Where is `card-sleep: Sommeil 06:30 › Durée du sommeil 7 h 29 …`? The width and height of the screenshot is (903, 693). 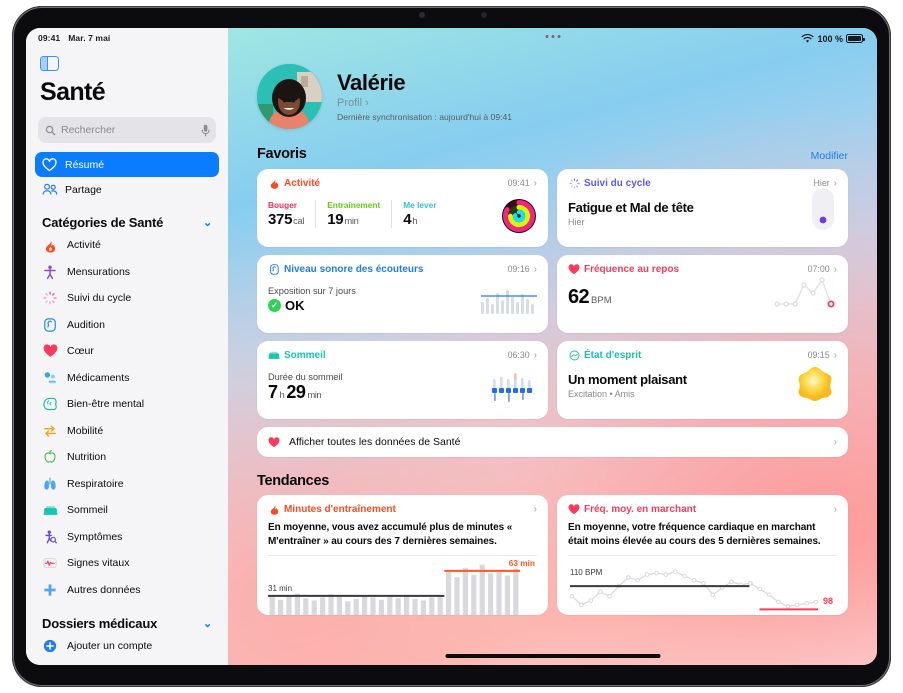
card-sleep: Sommeil 06:30 › Durée du sommeil 7 h 29 … is located at coordinates (402, 380).